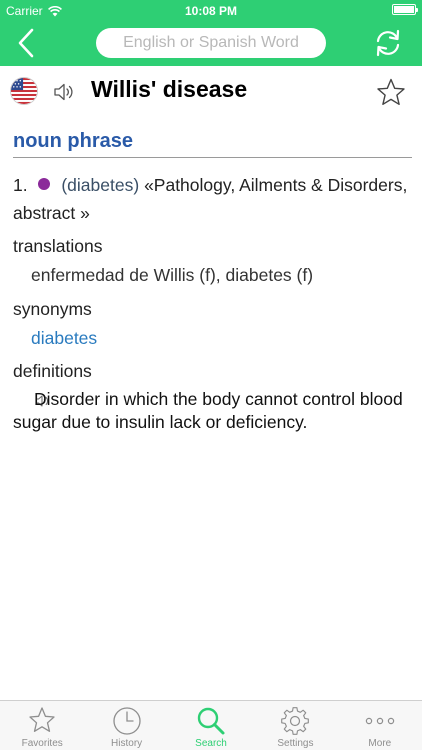 The width and height of the screenshot is (422, 750). I want to click on tab-more: More, so click(380, 725).